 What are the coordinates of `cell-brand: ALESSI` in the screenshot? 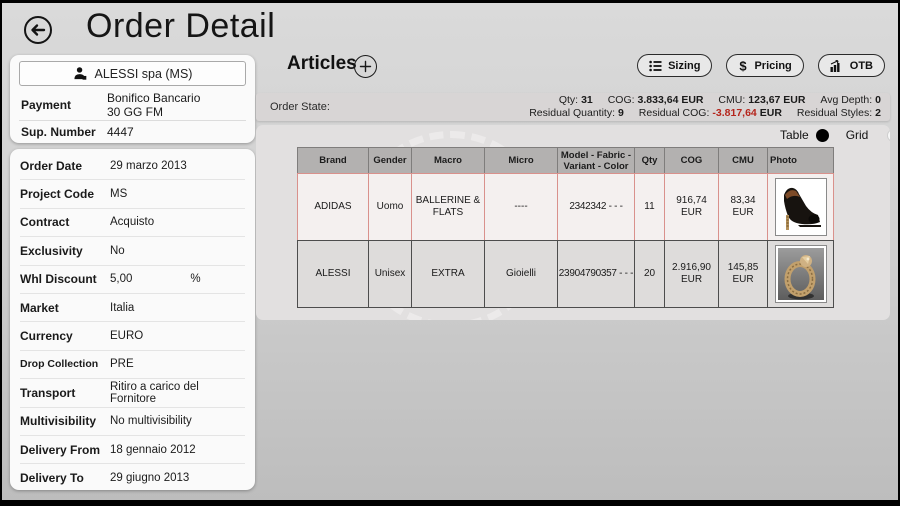 It's located at (333, 274).